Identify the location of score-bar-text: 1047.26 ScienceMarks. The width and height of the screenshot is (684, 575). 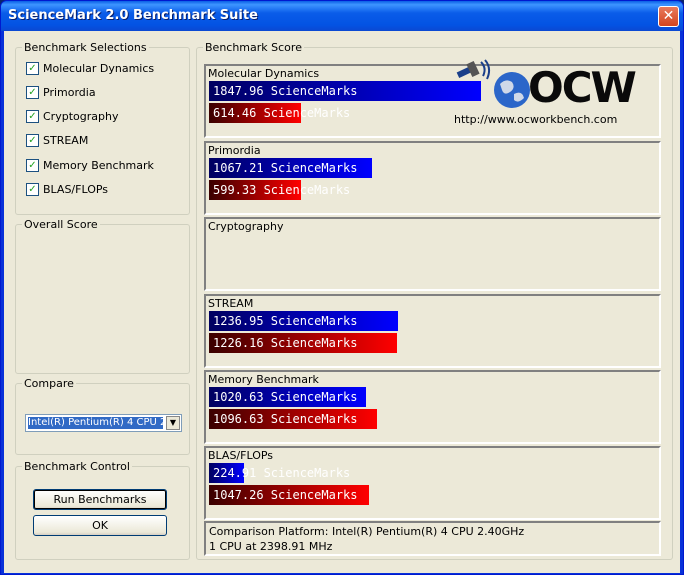
(285, 495).